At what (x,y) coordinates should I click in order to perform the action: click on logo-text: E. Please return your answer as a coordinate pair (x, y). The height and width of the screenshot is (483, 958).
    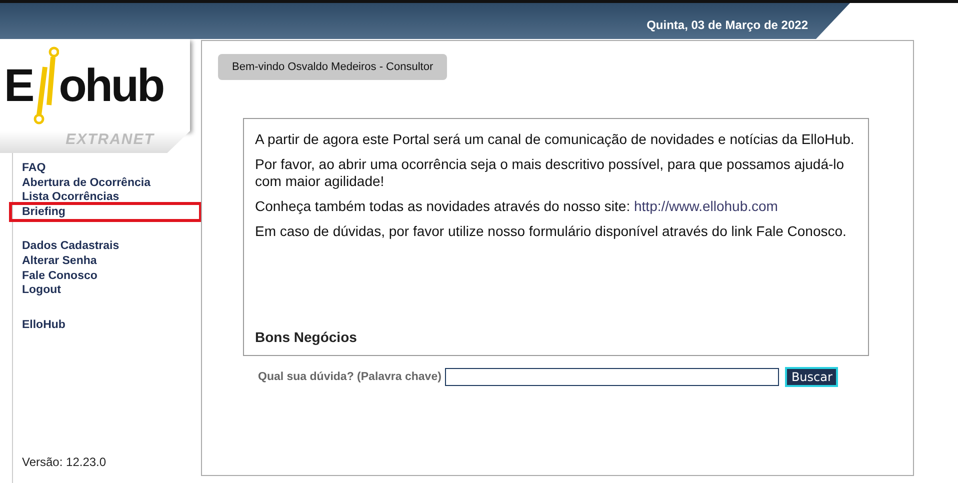
    Looking at the image, I should click on (18, 85).